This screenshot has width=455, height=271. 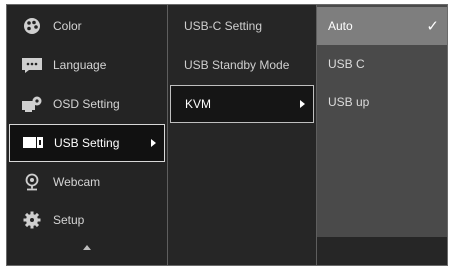 What do you see at coordinates (382, 251) in the screenshot?
I see `options-footer` at bounding box center [382, 251].